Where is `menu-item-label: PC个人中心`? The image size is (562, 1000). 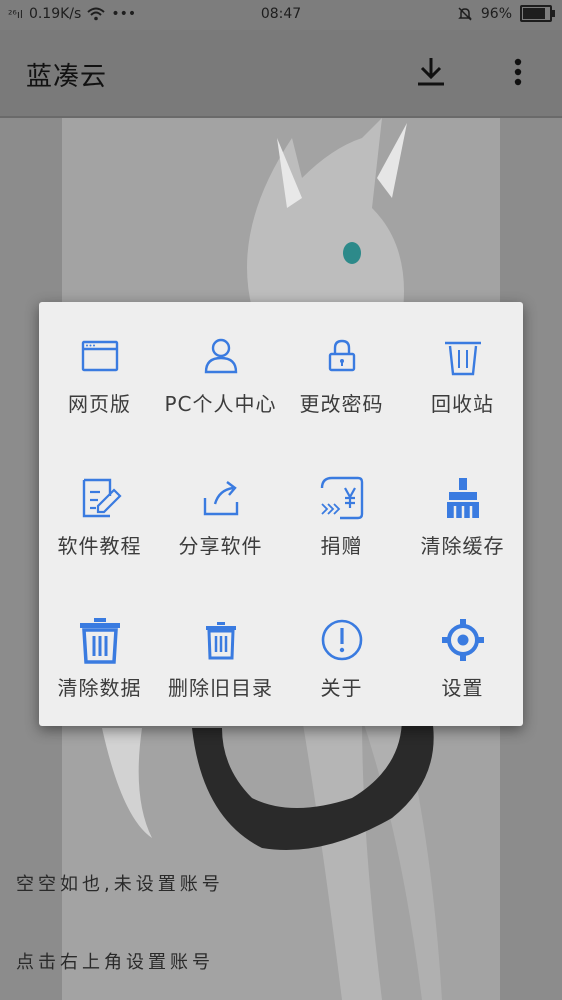 menu-item-label: PC个人中心 is located at coordinates (220, 404).